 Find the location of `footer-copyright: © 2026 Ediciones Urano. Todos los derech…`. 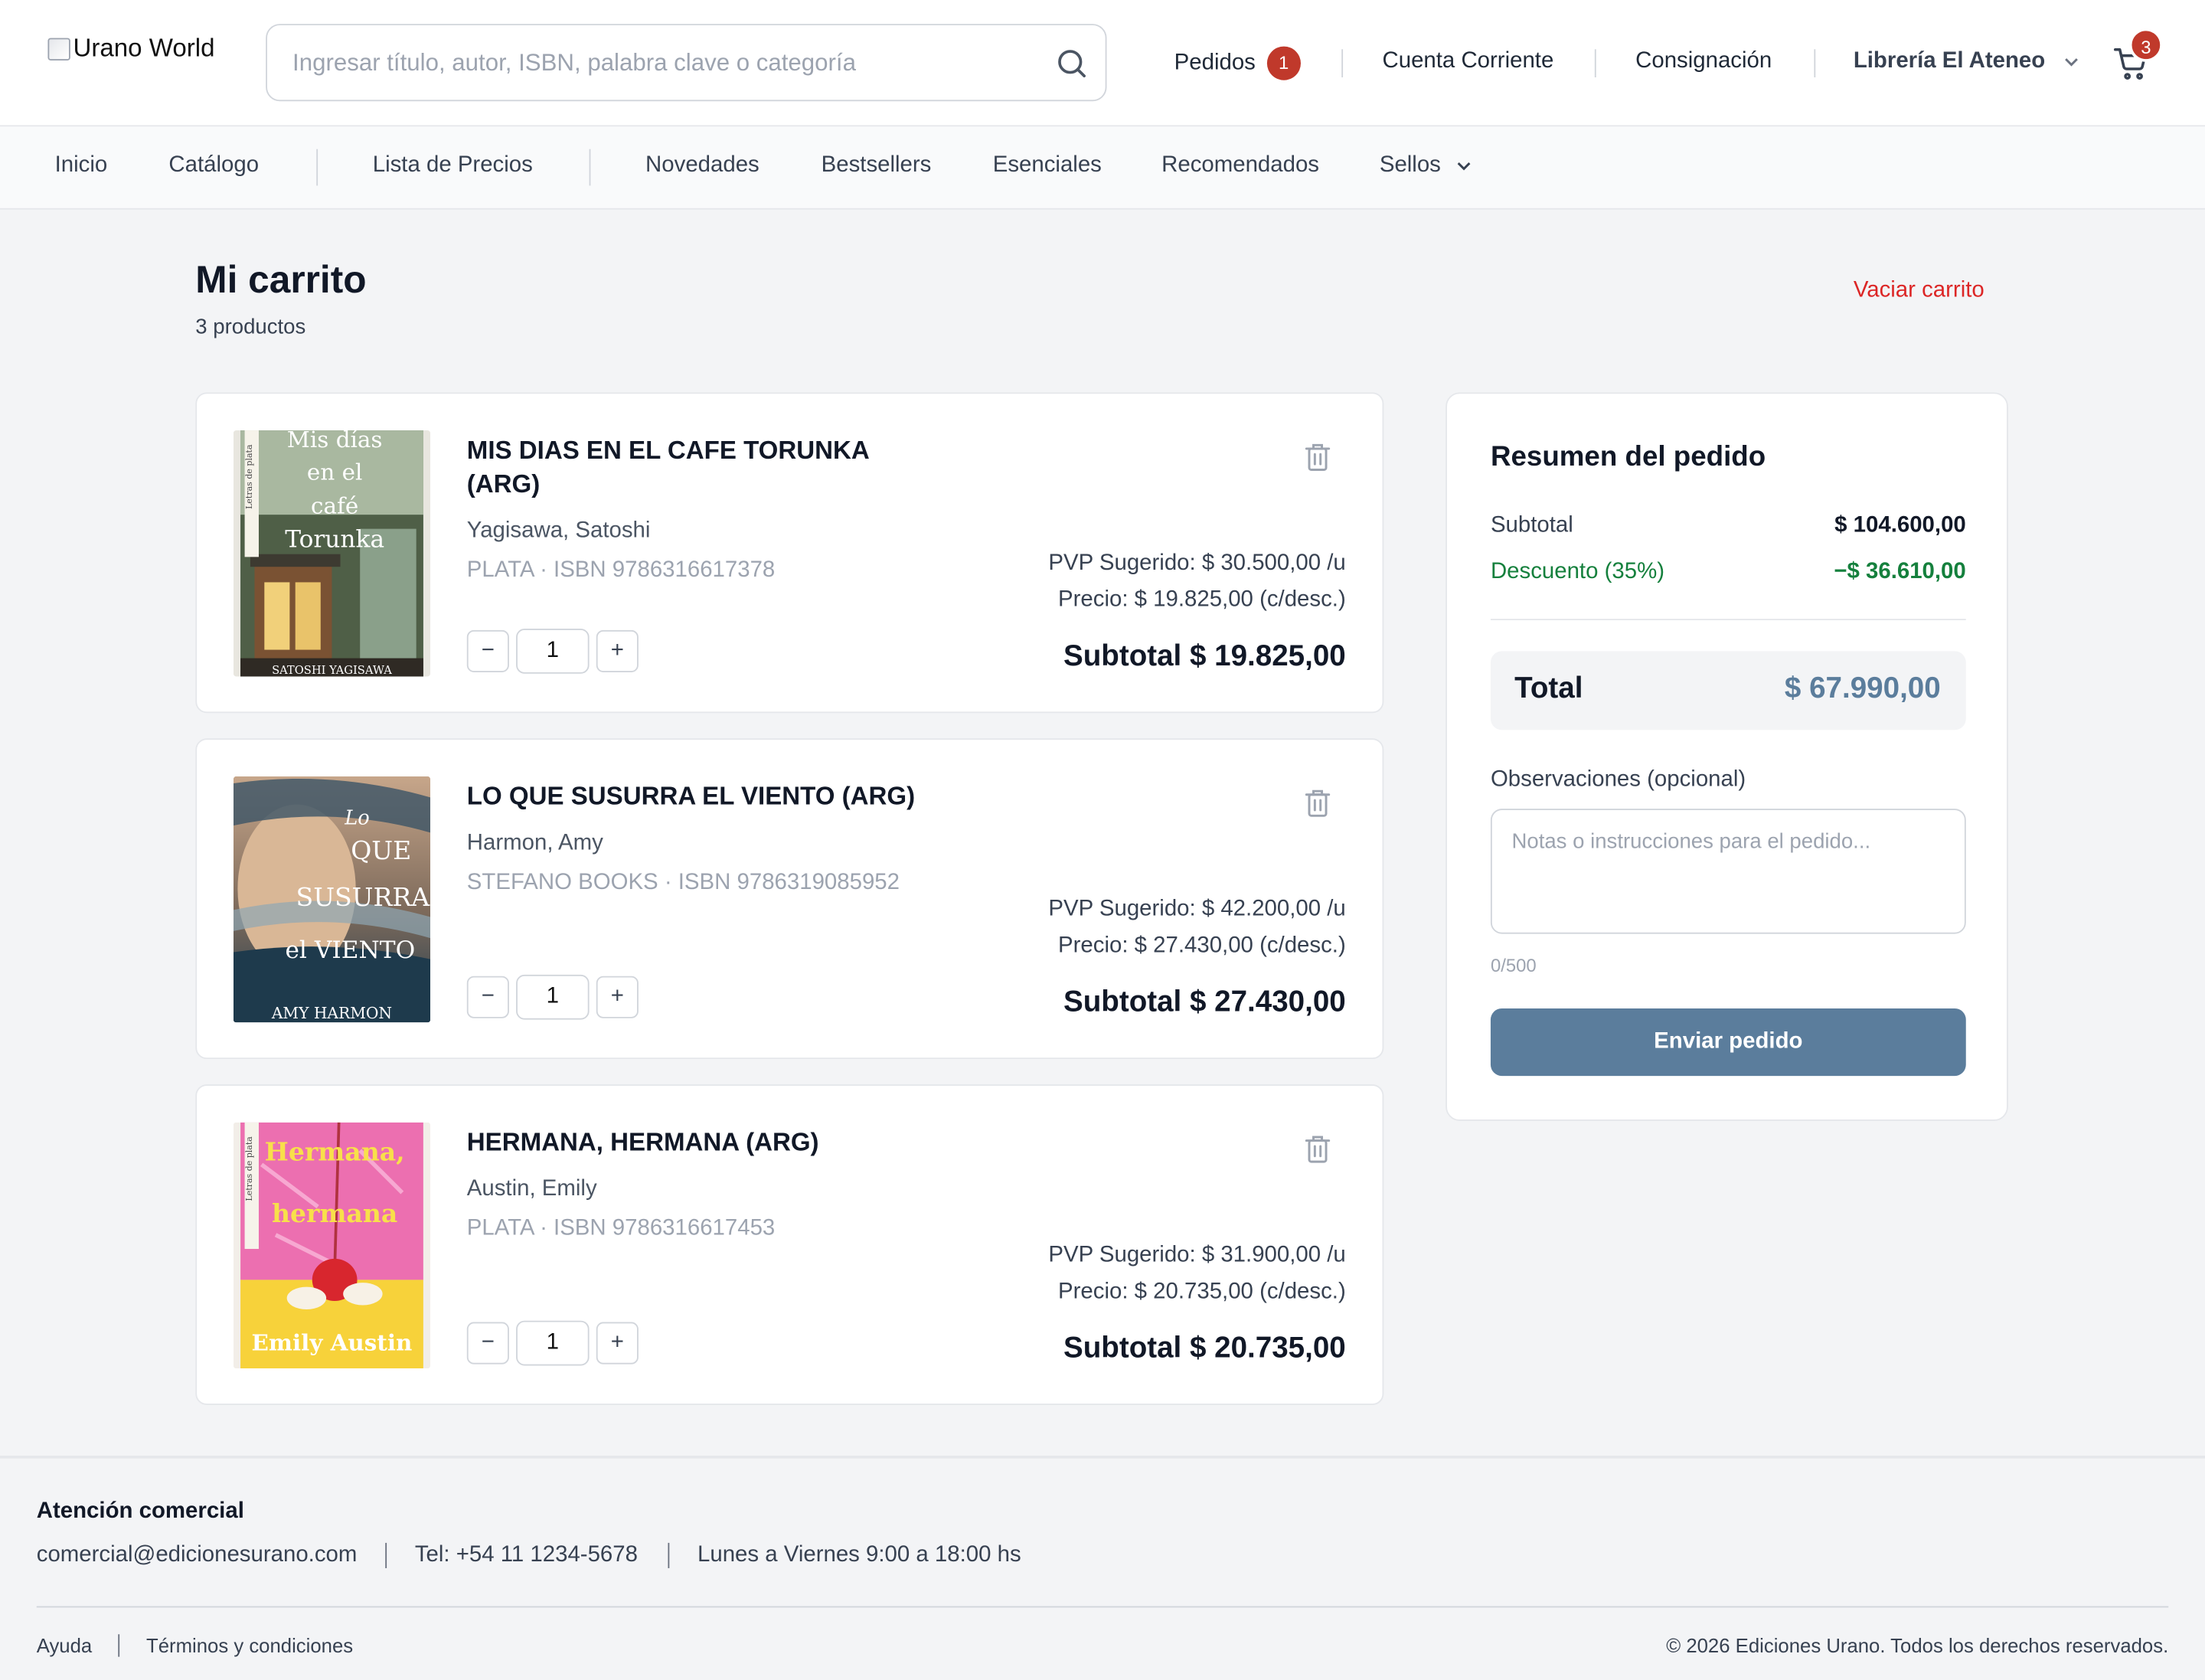

footer-copyright: © 2026 Ediciones Urano. Todos los derech… is located at coordinates (1917, 1645).